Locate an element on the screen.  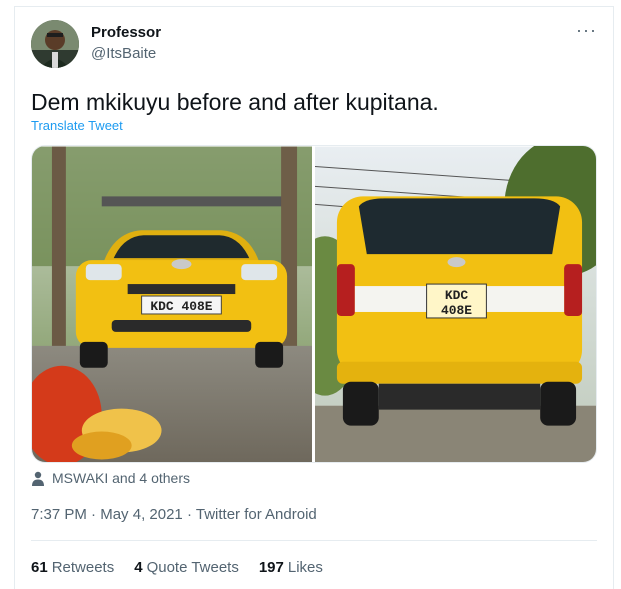
tweet-stats: 61 Retweets 4 Quote Tweets 197 Likes is located at coordinates (177, 567).